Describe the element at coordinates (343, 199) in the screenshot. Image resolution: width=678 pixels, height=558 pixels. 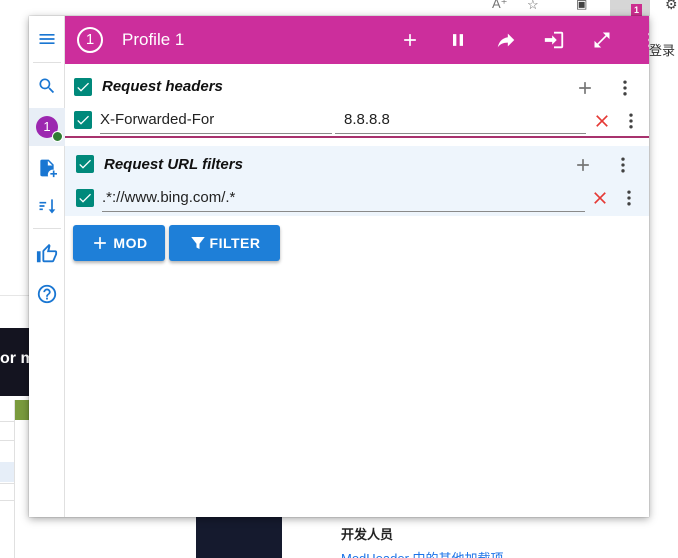
I see `filter-pattern-input: .*://www.bing.com/.*` at that location.